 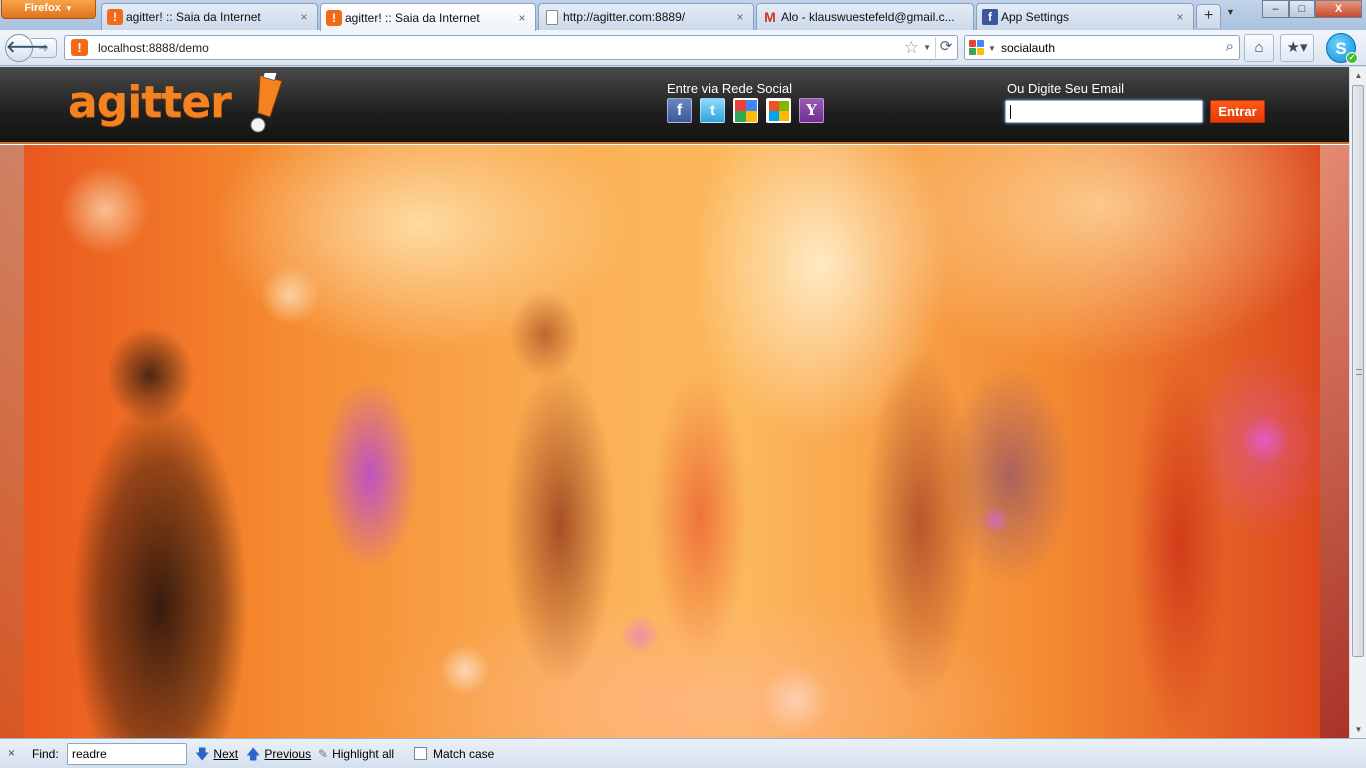 What do you see at coordinates (1275, 9) in the screenshot?
I see `minimize-button: –` at bounding box center [1275, 9].